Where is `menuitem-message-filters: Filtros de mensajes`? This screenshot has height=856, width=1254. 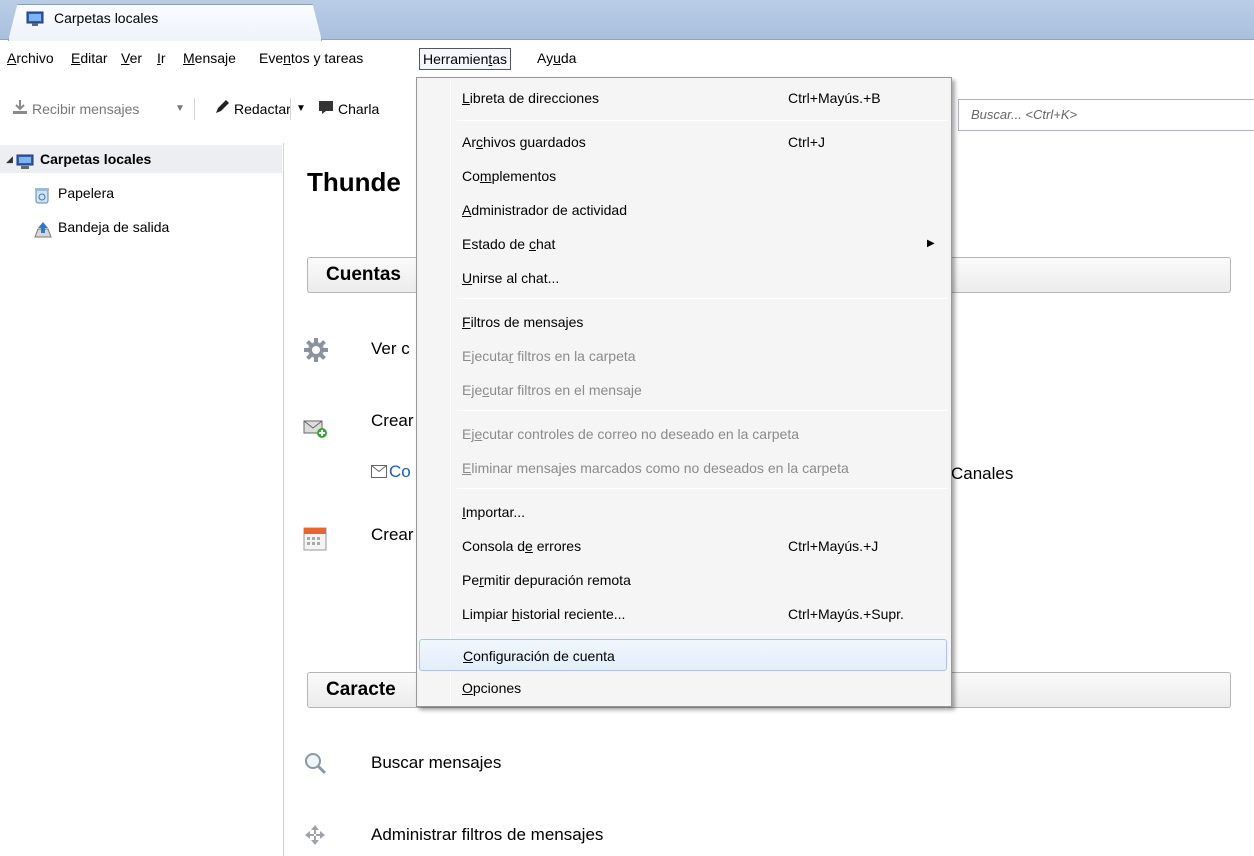
menuitem-message-filters: Filtros de mensajes is located at coordinates (684, 322).